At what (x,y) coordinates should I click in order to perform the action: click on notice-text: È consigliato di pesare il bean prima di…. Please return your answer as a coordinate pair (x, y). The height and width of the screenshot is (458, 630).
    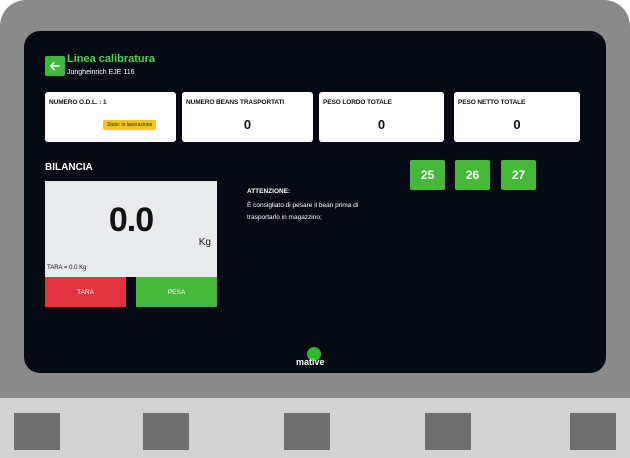
    Looking at the image, I should click on (303, 211).